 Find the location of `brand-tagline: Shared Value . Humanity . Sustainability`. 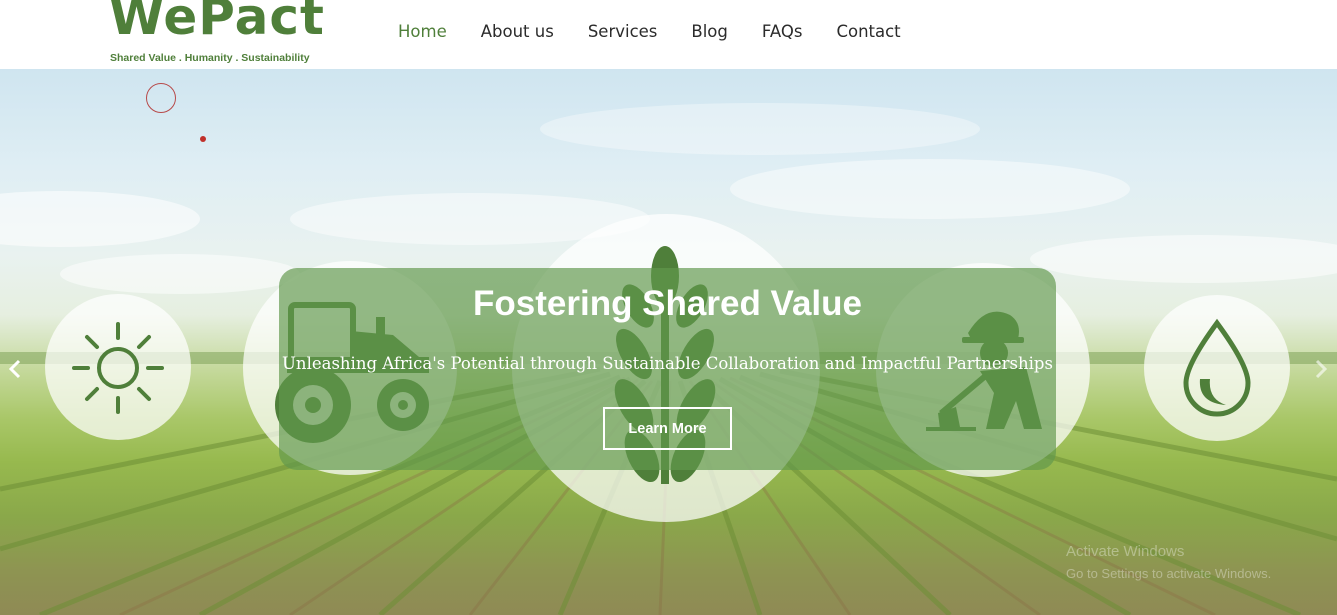

brand-tagline: Shared Value . Humanity . Sustainability is located at coordinates (210, 58).